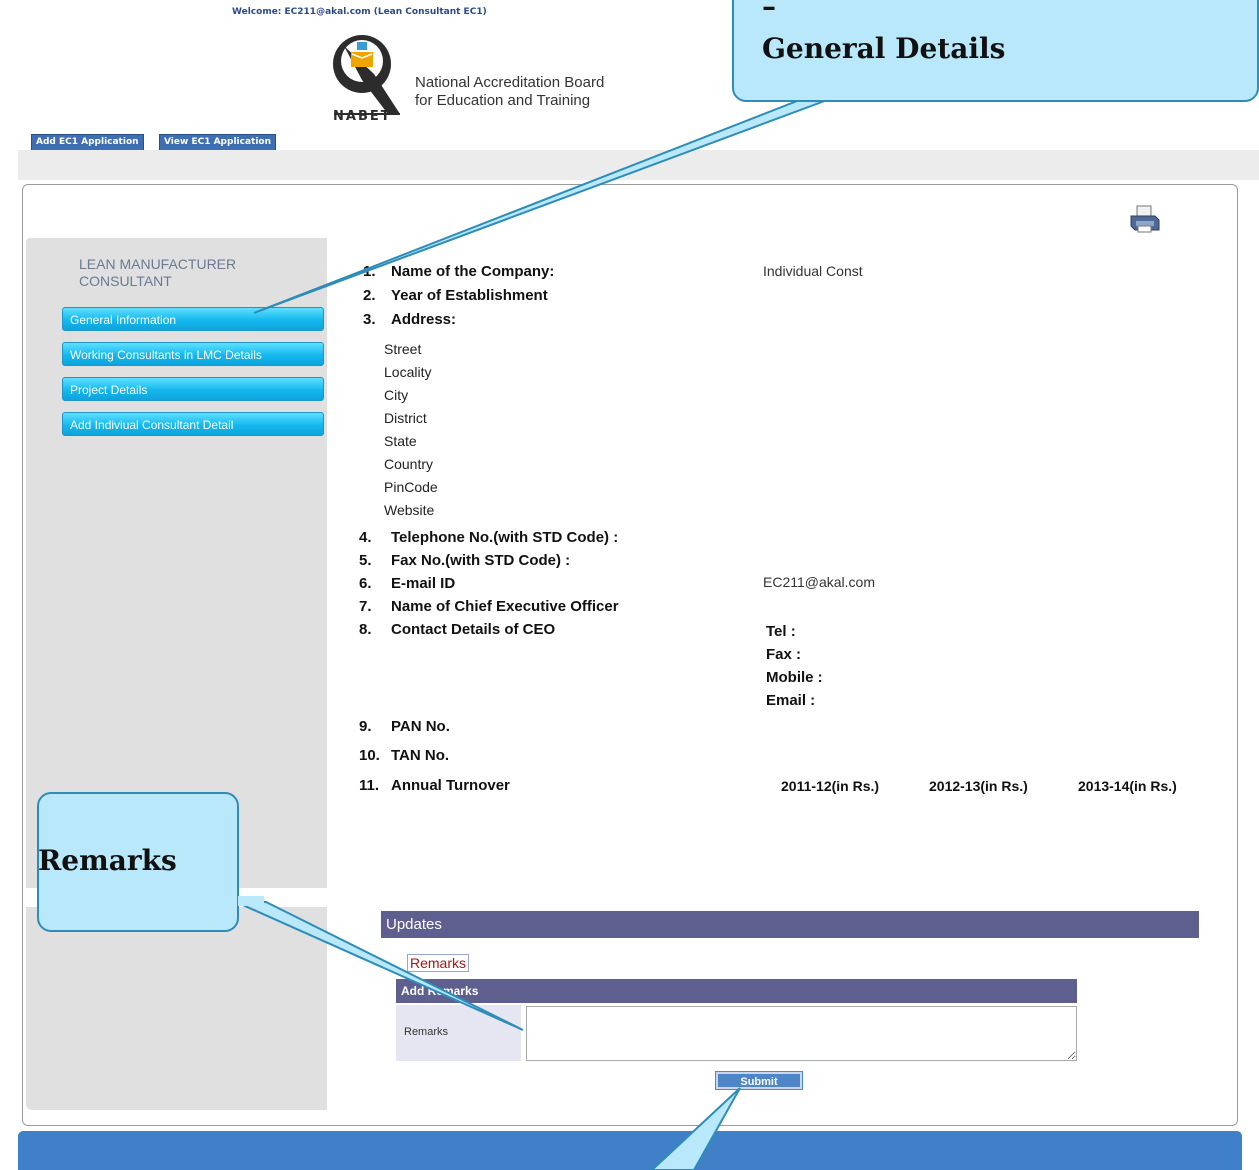 Image resolution: width=1259 pixels, height=1170 pixels. I want to click on general-callout-pointer, so click(546, 204).